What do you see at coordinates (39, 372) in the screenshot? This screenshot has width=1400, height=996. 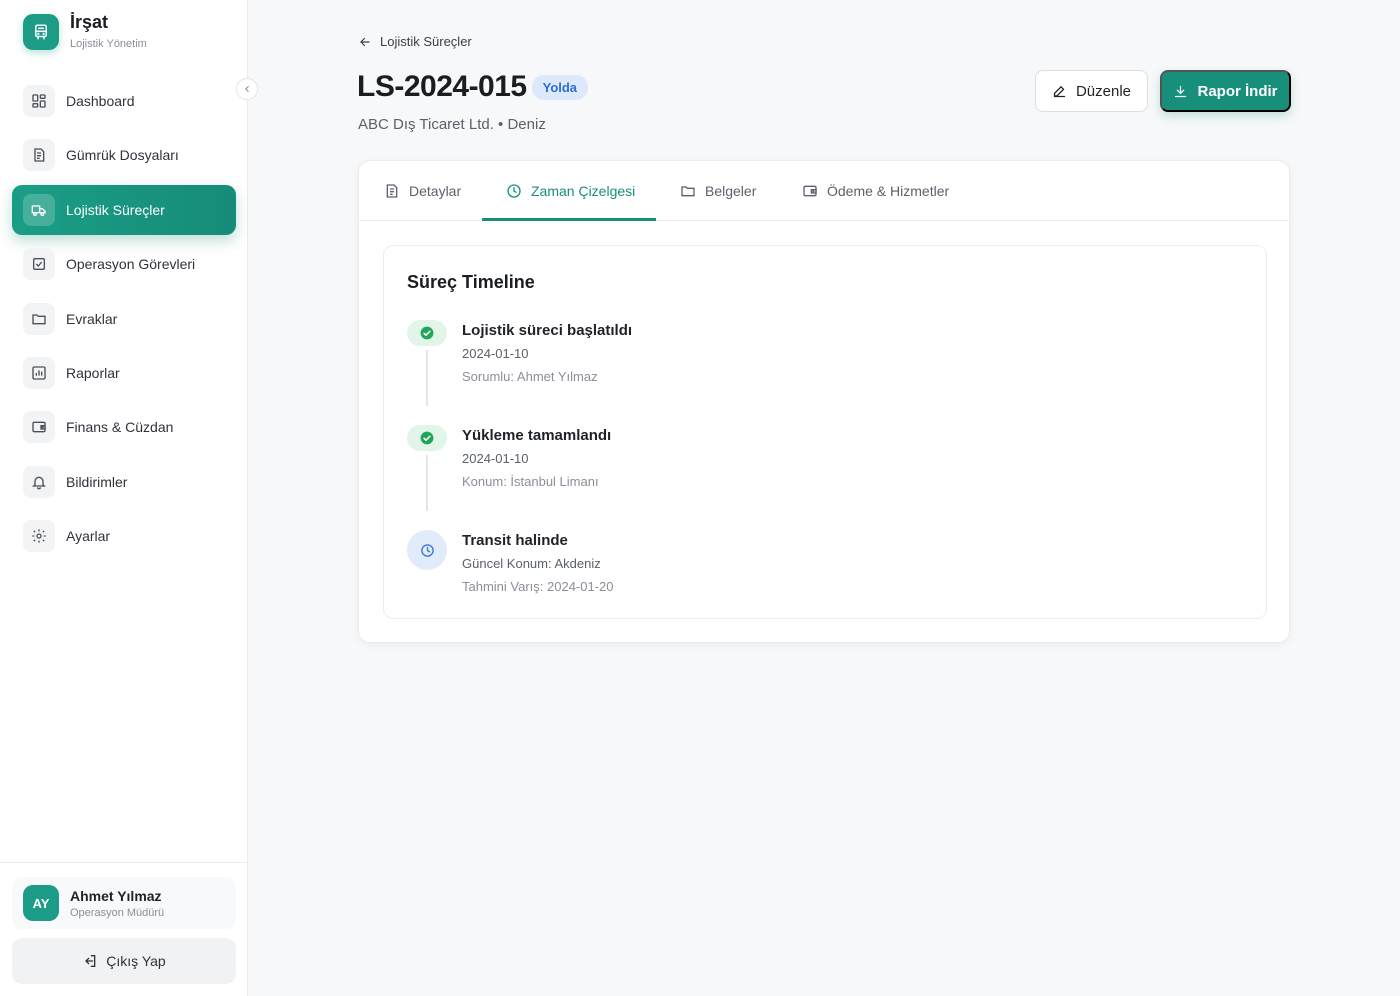 I see `bar-chart-icon` at bounding box center [39, 372].